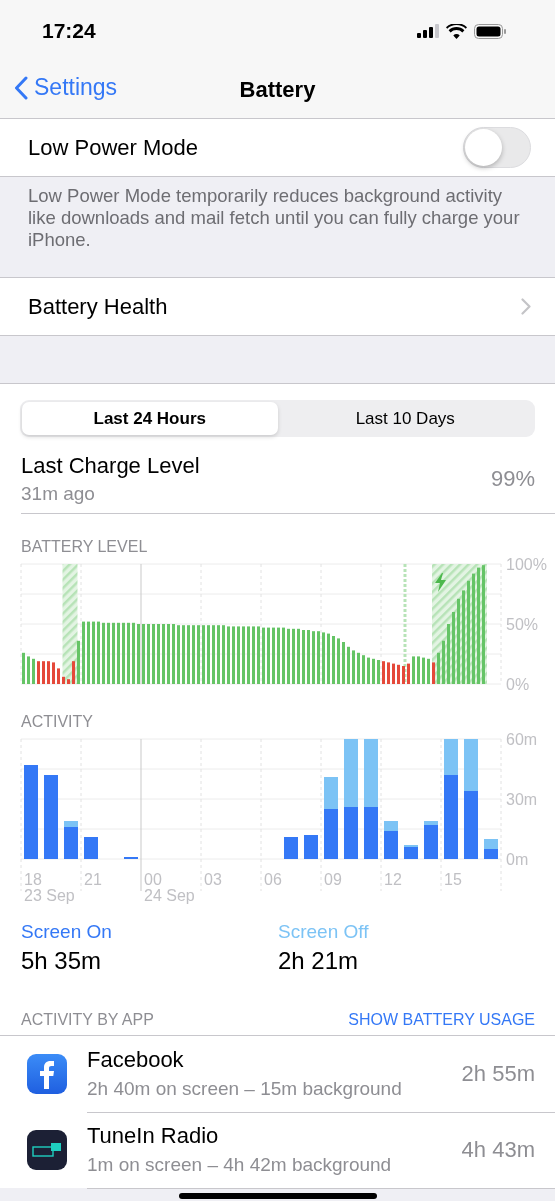 This screenshot has width=555, height=1201. Describe the element at coordinates (153, 1136) in the screenshot. I see `app-name: TuneIn Radio` at that location.